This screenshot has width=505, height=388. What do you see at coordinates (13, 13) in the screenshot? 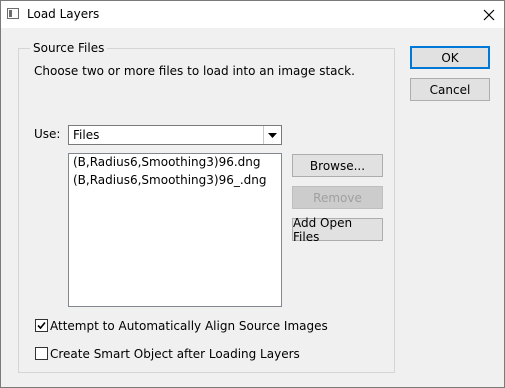
I see `app-icon` at bounding box center [13, 13].